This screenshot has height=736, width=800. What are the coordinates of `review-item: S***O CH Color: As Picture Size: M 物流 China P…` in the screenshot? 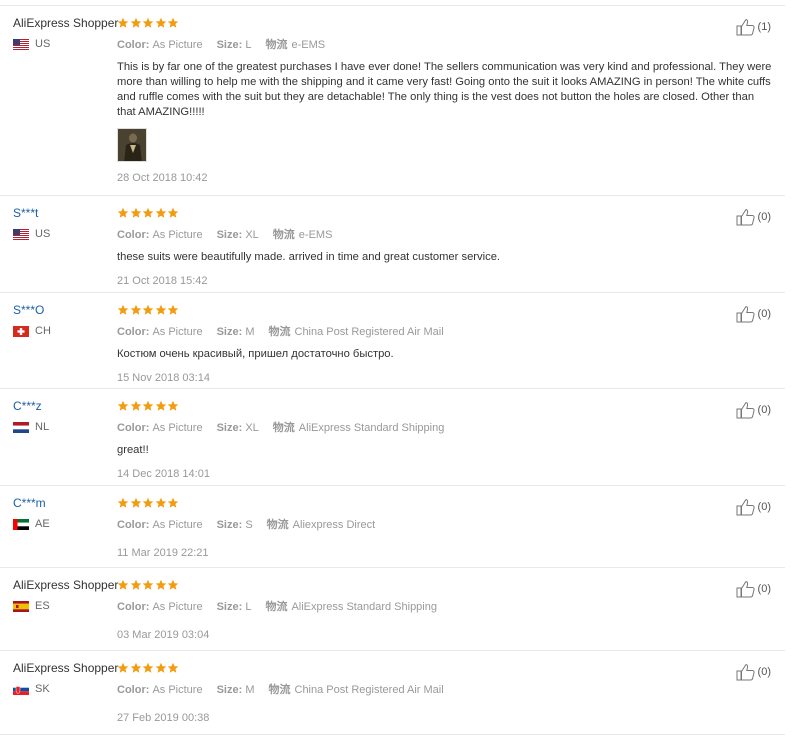 It's located at (392, 341).